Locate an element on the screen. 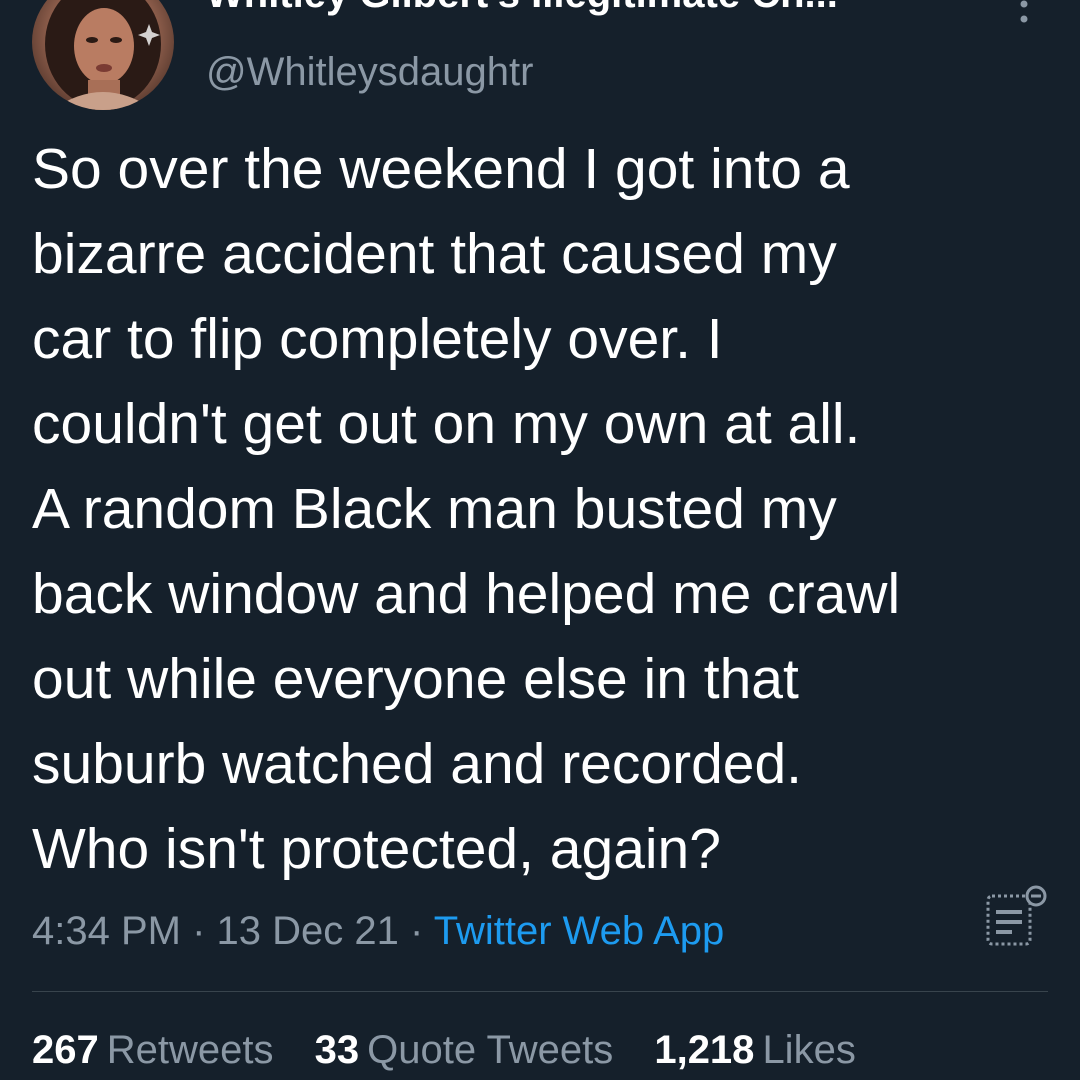  quote-tweets-stat: 33 Quote Tweets is located at coordinates (464, 1050).